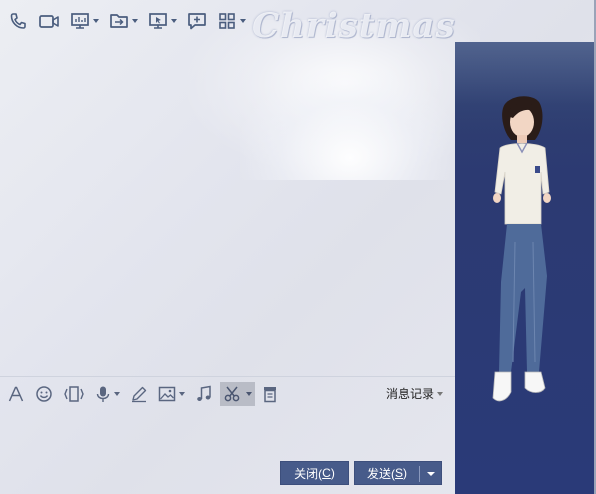 This screenshot has height=494, width=596. I want to click on image-button, so click(171, 394).